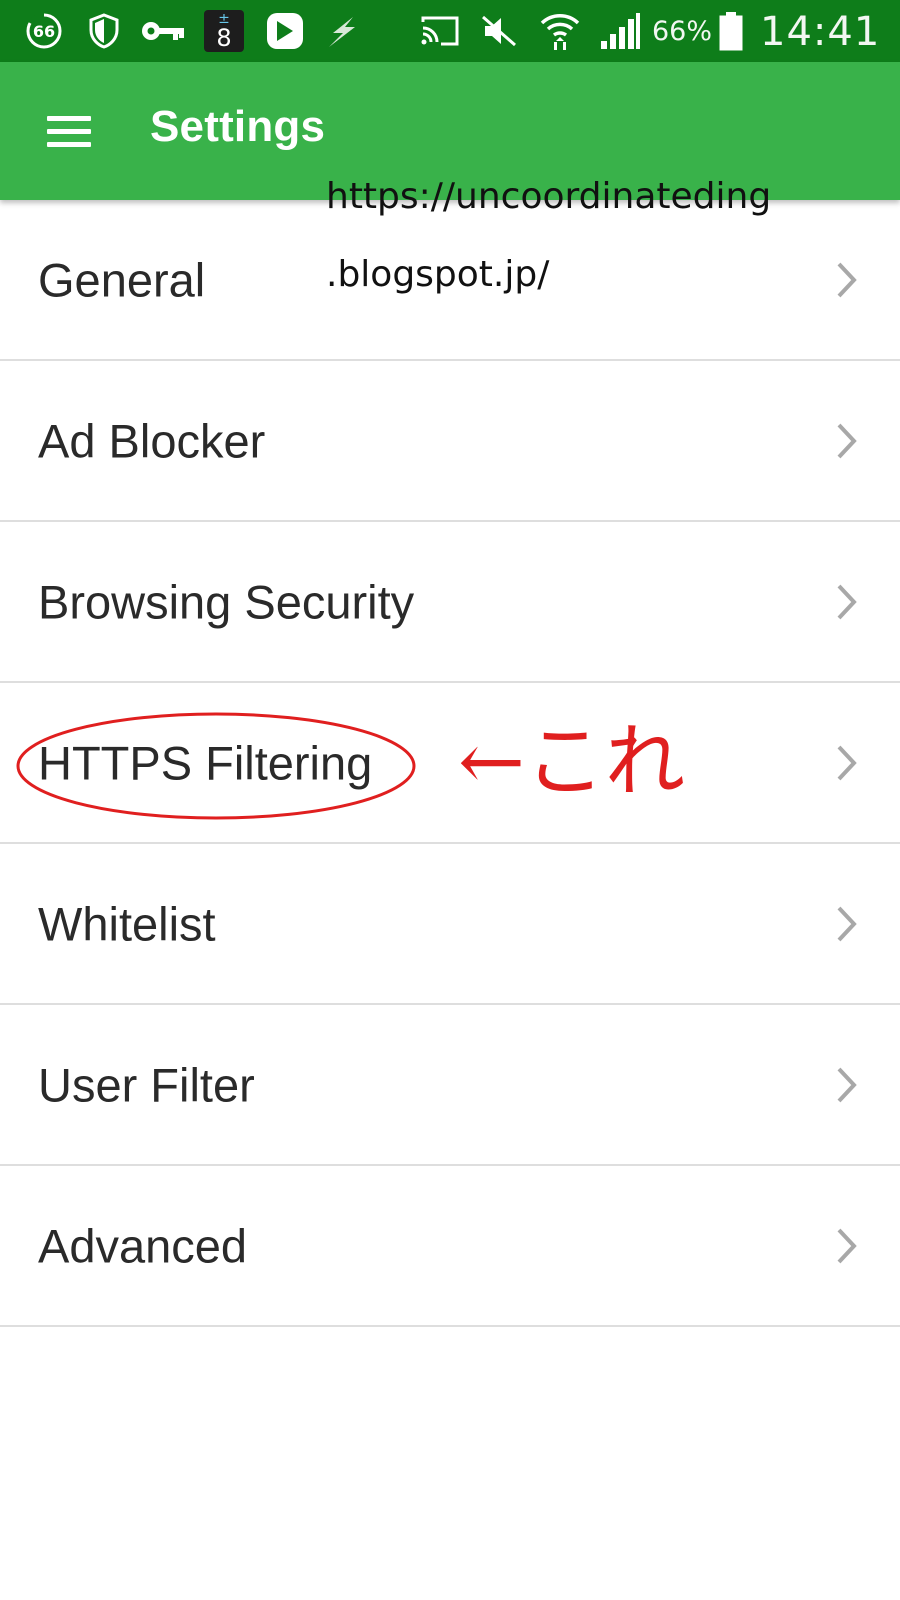 Image resolution: width=900 pixels, height=1600 pixels. Describe the element at coordinates (440, 31) in the screenshot. I see `cast-icon` at that location.